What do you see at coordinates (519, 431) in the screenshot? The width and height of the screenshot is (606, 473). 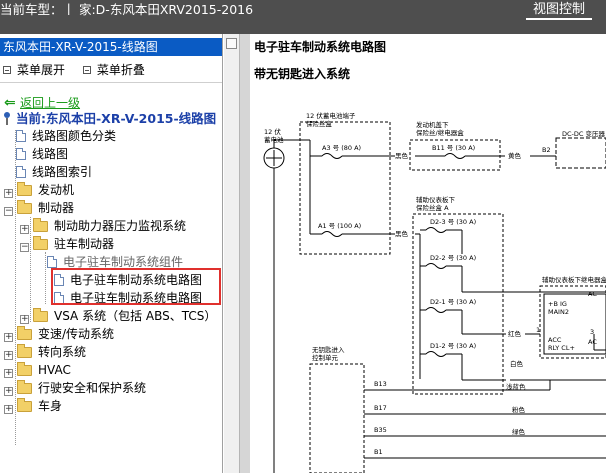 I see `wire-color-green: 绿色` at bounding box center [519, 431].